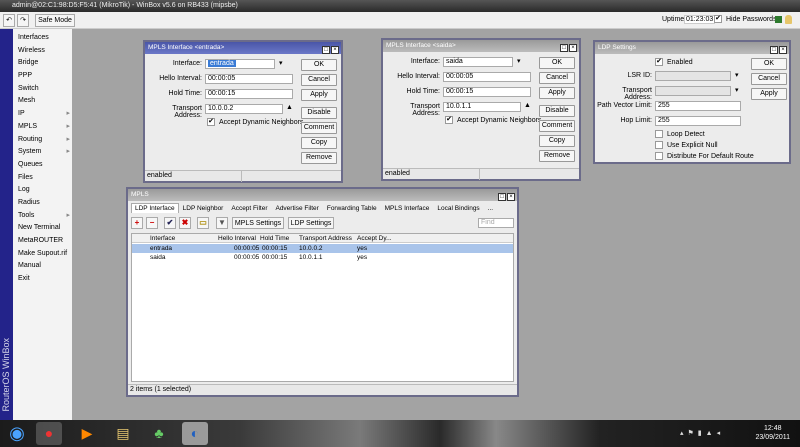 This screenshot has width=800, height=447. Describe the element at coordinates (45, 241) in the screenshot. I see `sidebar-item-metarouter: MetaROUTER` at that location.